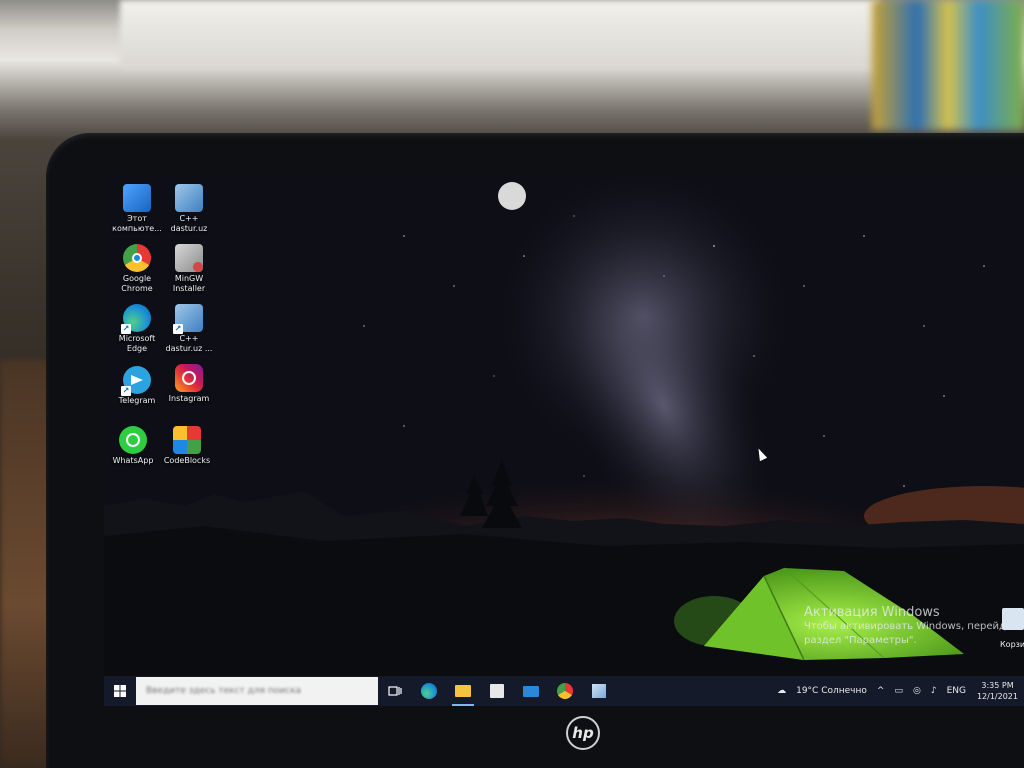  I want to click on installer-icon, so click(599, 691).